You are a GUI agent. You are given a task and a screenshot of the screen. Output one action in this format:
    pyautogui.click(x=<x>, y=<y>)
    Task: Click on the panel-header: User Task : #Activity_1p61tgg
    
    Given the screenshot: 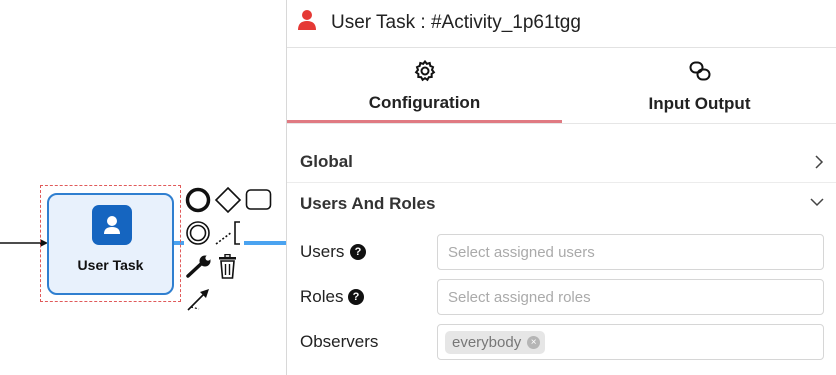 What is the action you would take?
    pyautogui.click(x=561, y=24)
    